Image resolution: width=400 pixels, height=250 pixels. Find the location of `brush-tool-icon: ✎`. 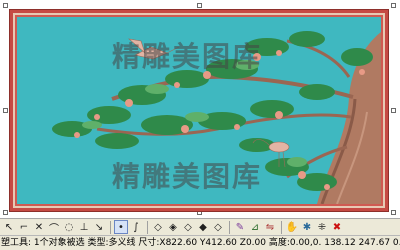

brush-tool-icon: ✎ is located at coordinates (240, 227).